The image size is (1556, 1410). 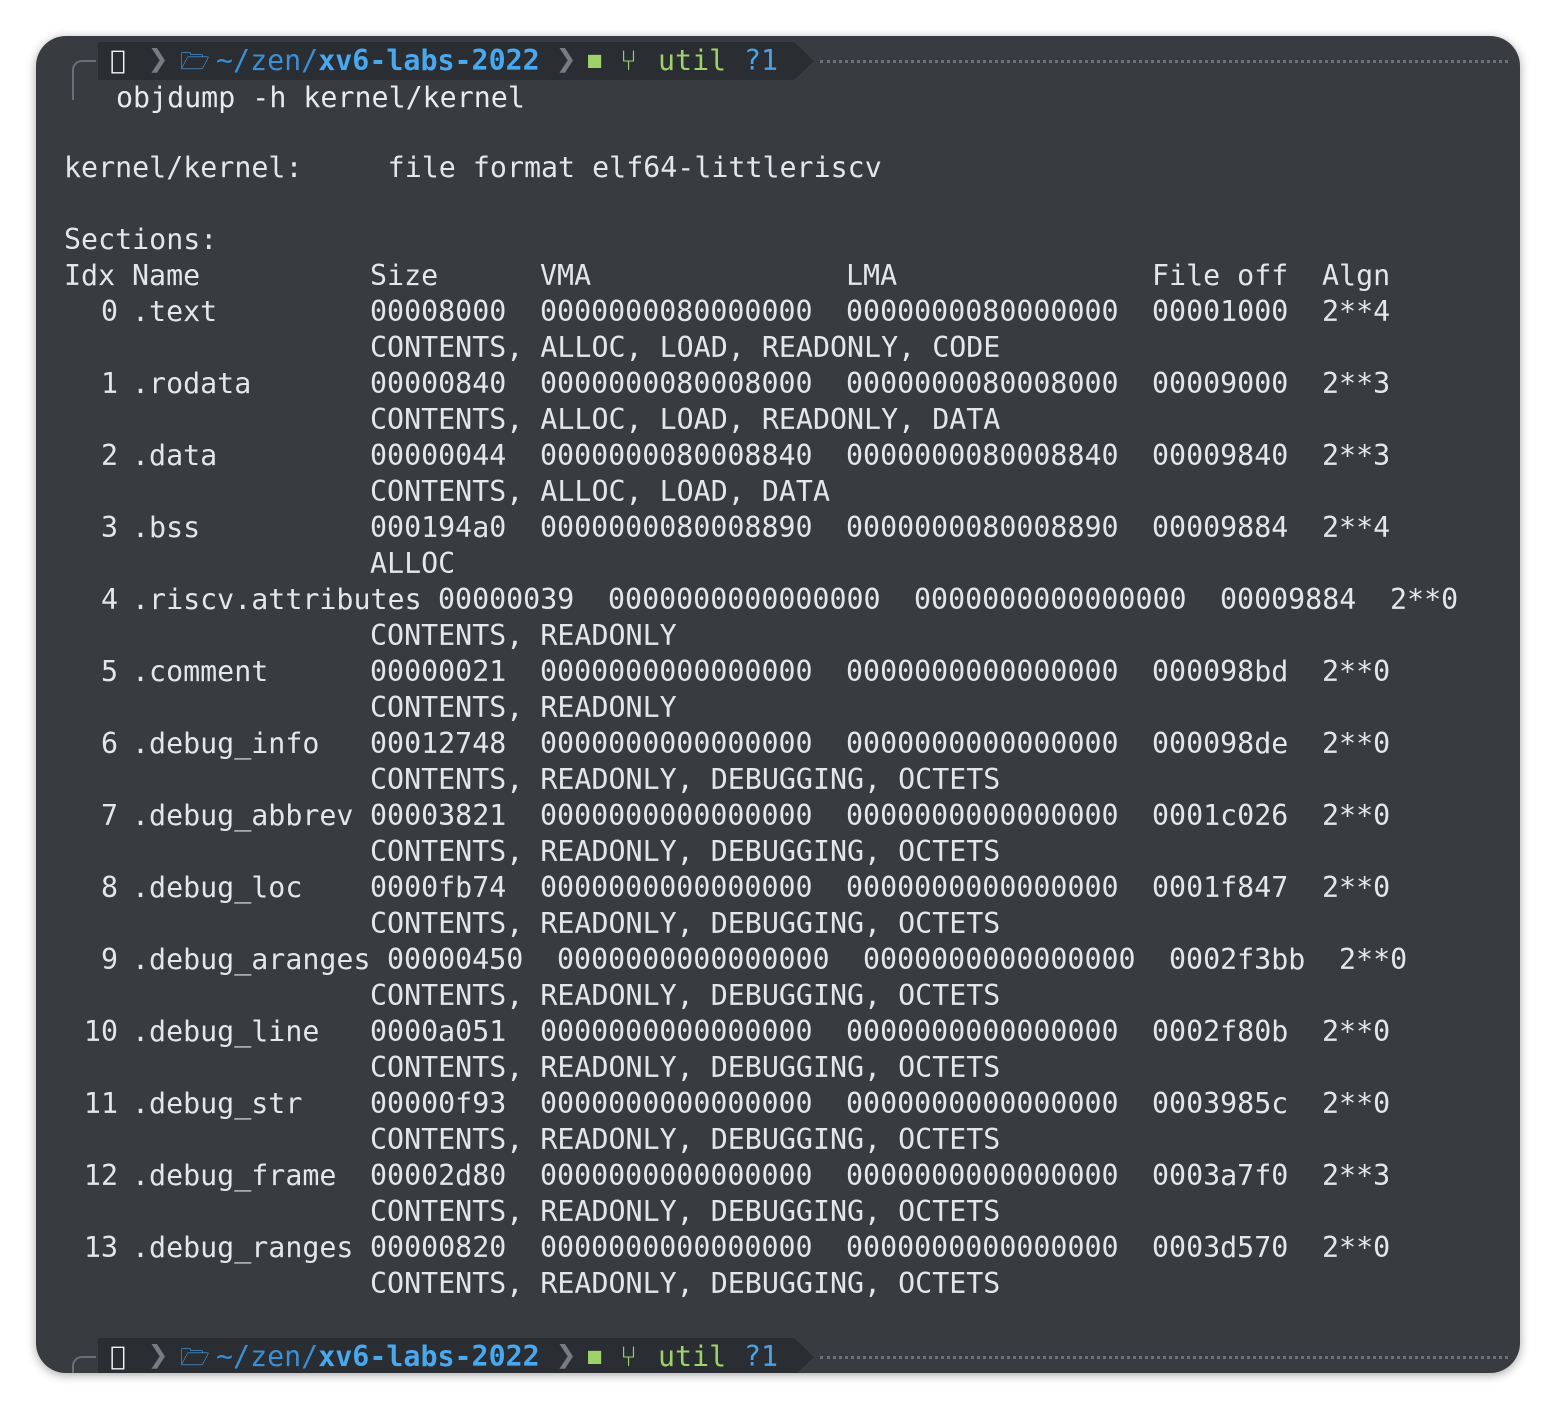 I want to click on folder-icon: 🗁, so click(x=195, y=1357).